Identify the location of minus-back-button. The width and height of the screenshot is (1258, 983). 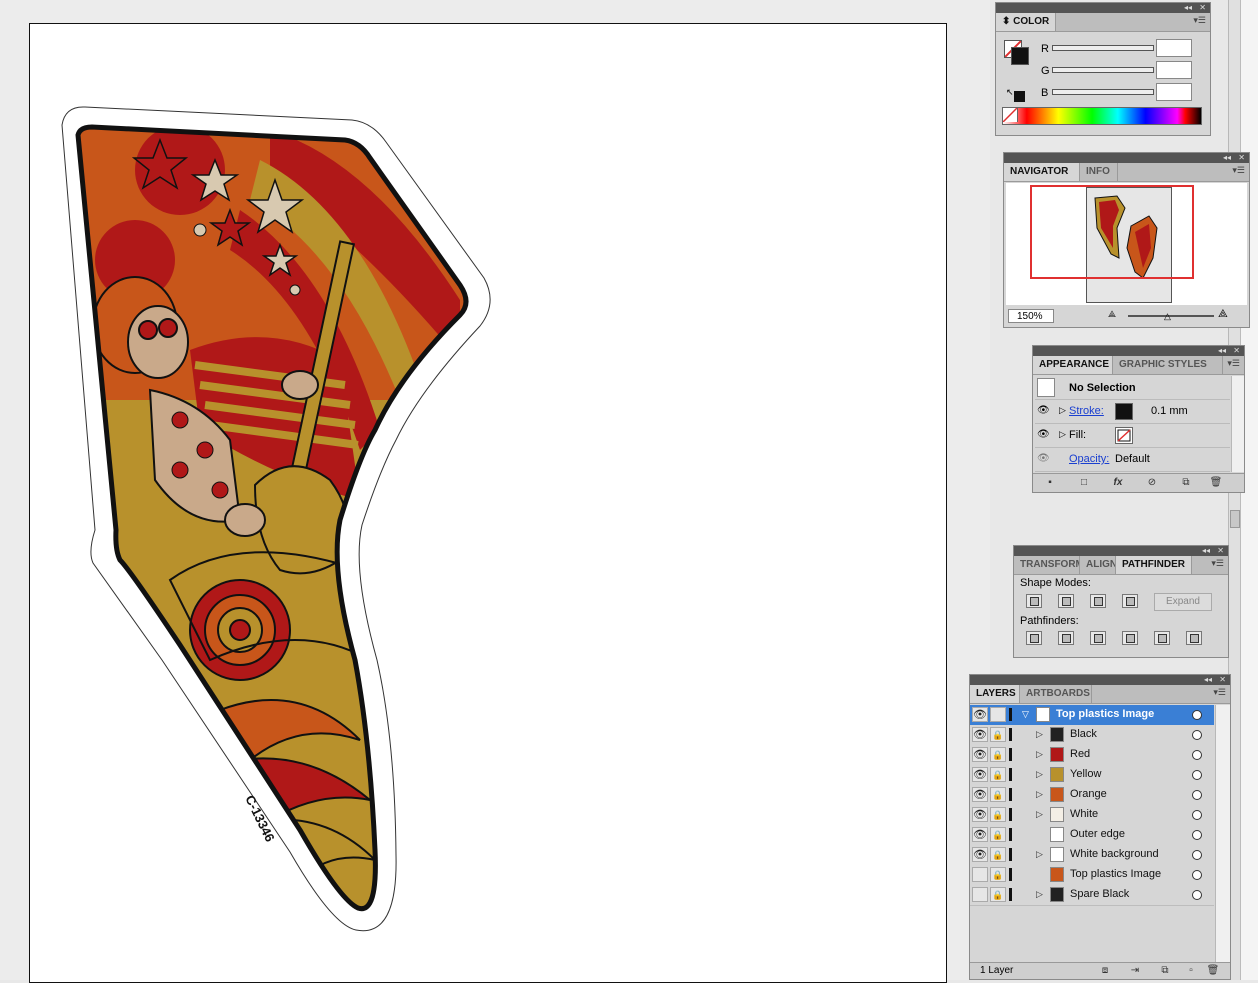
(1194, 638).